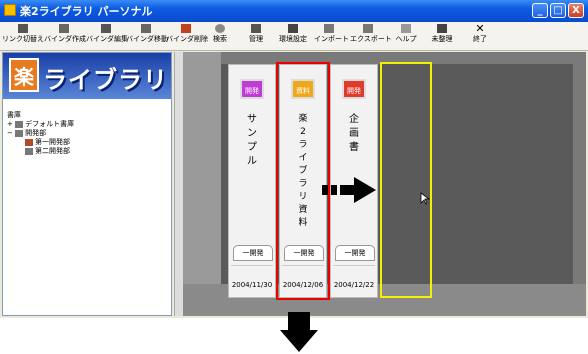 This screenshot has width=588, height=354. Describe the element at coordinates (64, 28) in the screenshot. I see `binder-create-icon` at that location.